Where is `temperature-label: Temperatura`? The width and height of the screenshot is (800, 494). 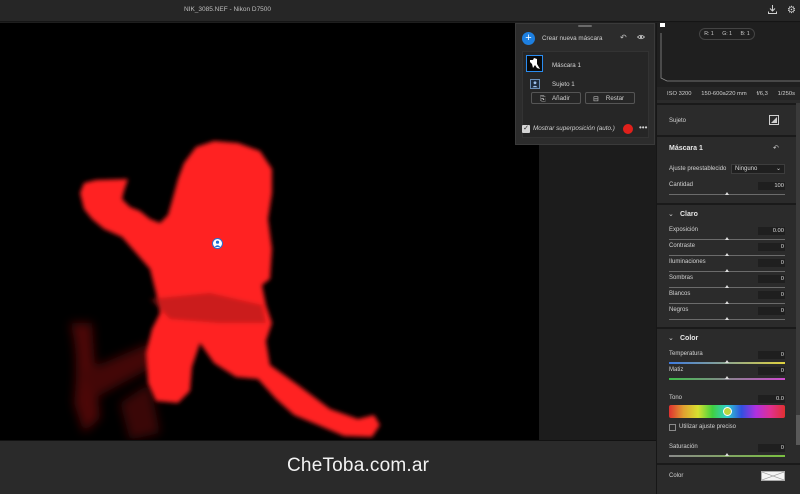 temperature-label: Temperatura is located at coordinates (686, 354).